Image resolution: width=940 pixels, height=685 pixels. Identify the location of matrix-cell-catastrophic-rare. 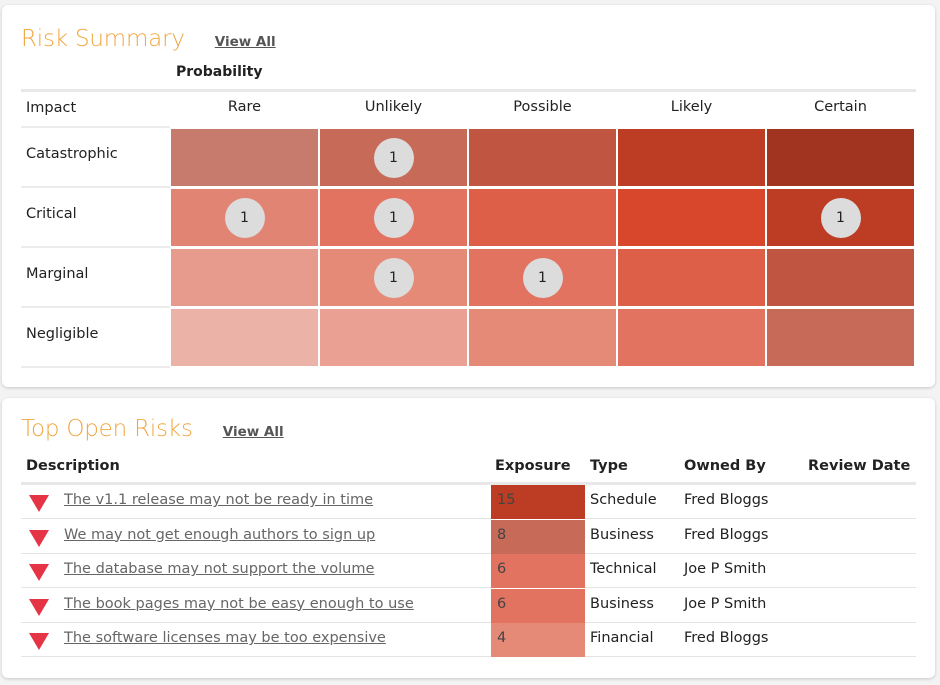
(244, 157).